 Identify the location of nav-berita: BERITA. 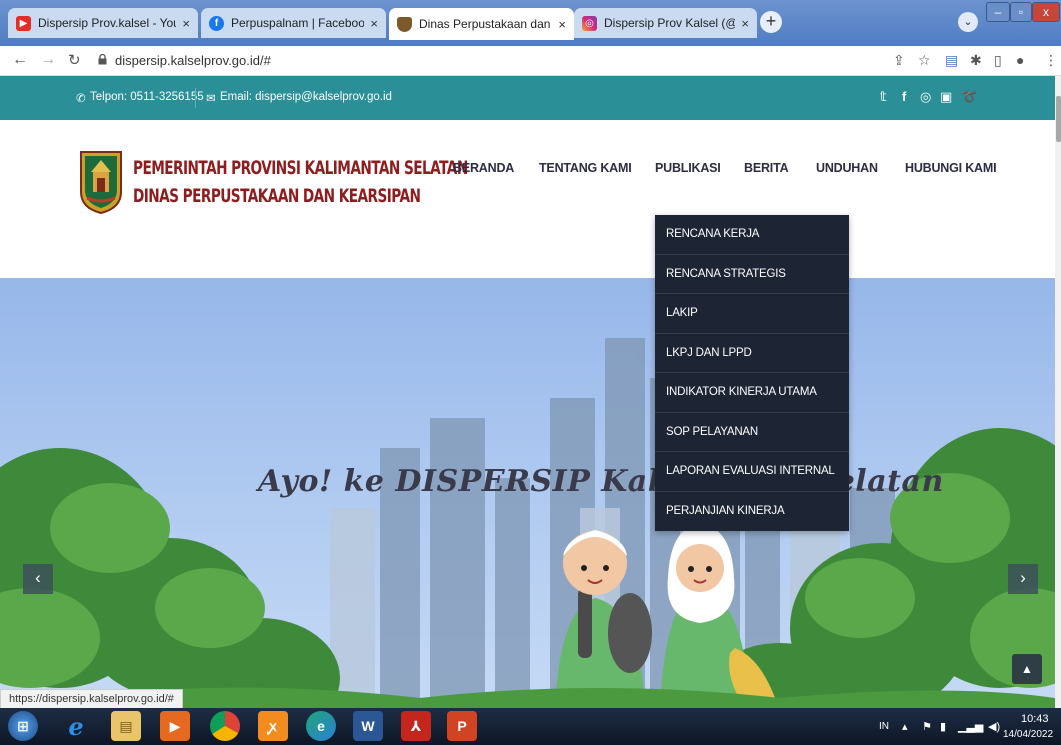
(766, 168).